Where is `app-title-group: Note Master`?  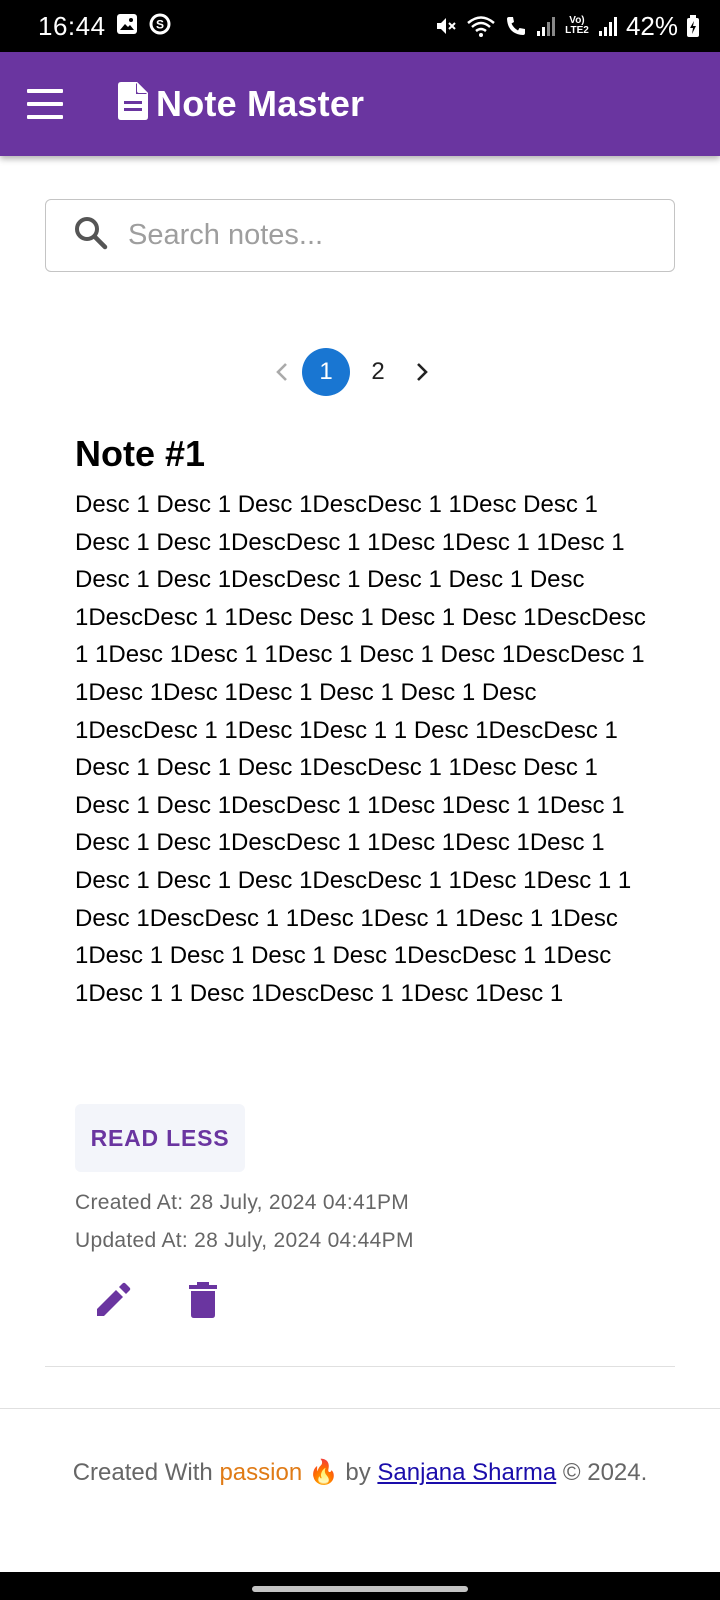 app-title-group: Note Master is located at coordinates (241, 103).